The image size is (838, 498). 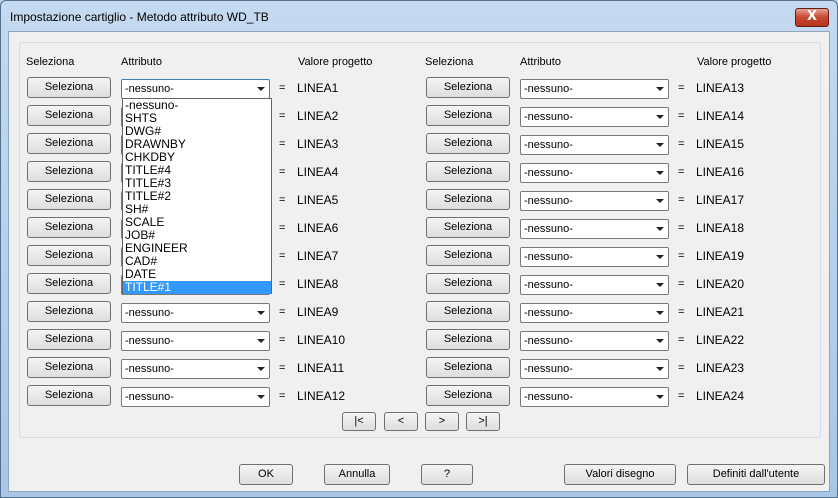 What do you see at coordinates (720, 256) in the screenshot?
I see `project-value-right-7: LINEA19` at bounding box center [720, 256].